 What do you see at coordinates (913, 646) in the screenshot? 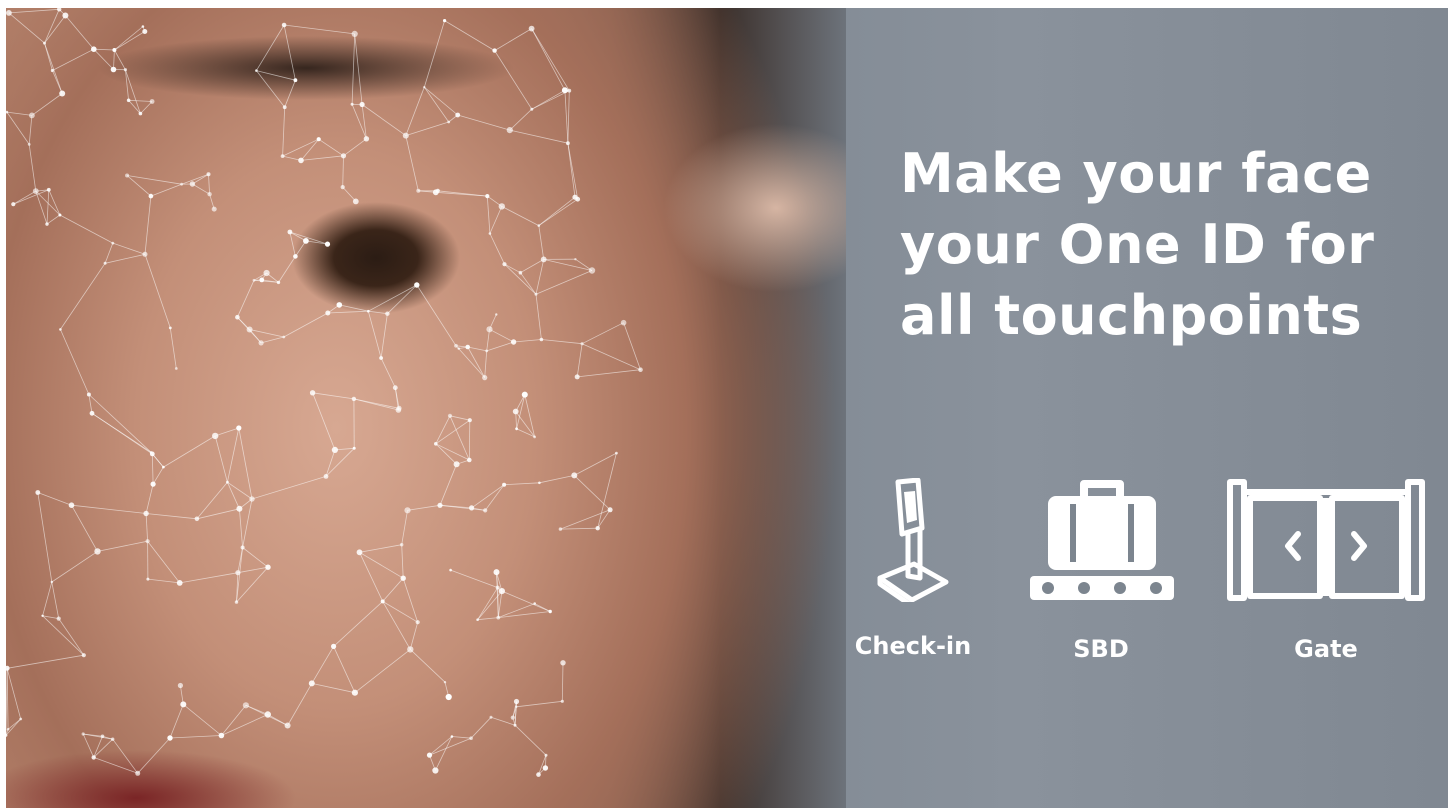
I see `touchpoint-label-check-in: Check-in` at bounding box center [913, 646].